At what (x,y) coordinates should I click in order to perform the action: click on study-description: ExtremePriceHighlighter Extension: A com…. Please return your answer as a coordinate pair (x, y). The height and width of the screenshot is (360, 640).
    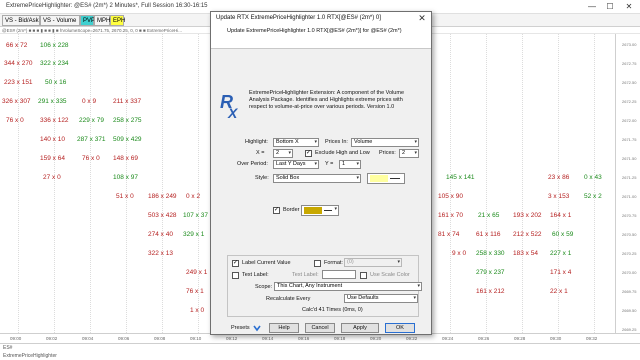
    Looking at the image, I should click on (327, 100).